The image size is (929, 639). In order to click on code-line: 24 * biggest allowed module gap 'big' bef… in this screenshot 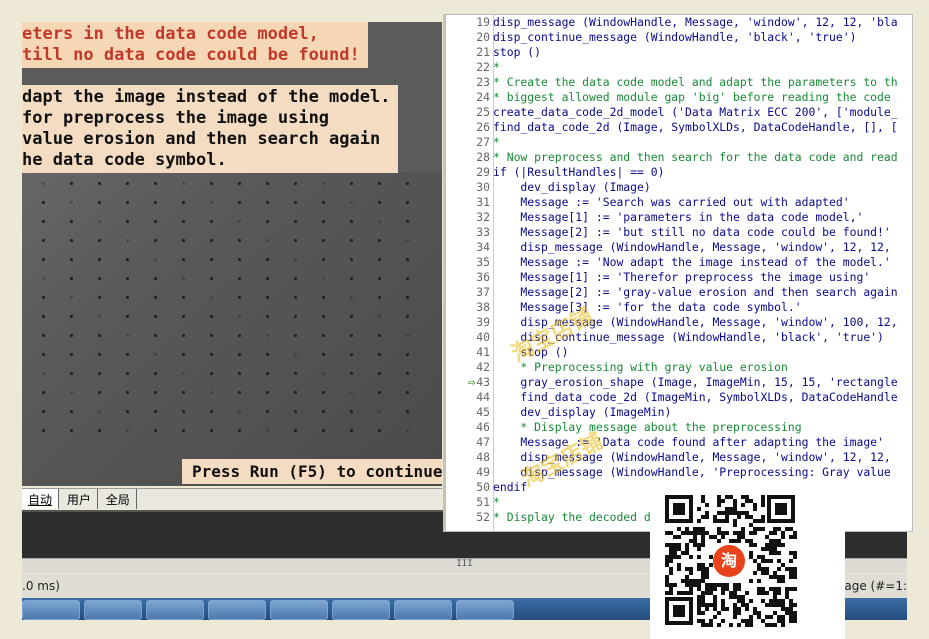, I will do `click(679, 97)`.